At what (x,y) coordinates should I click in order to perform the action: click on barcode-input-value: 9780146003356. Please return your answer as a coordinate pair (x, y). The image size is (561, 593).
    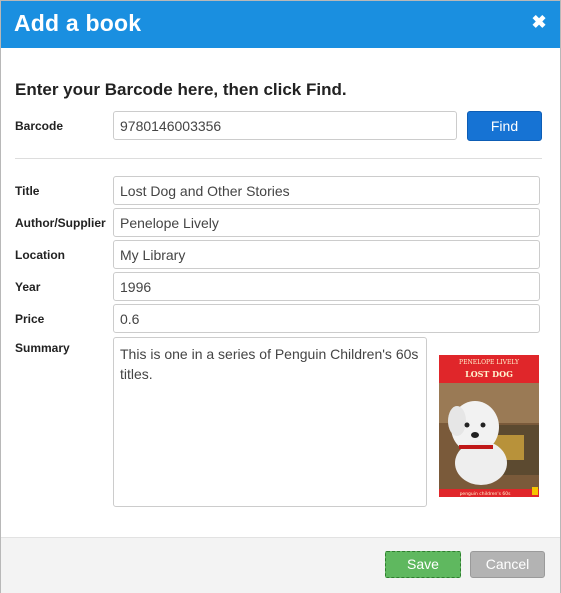
    Looking at the image, I should click on (171, 126).